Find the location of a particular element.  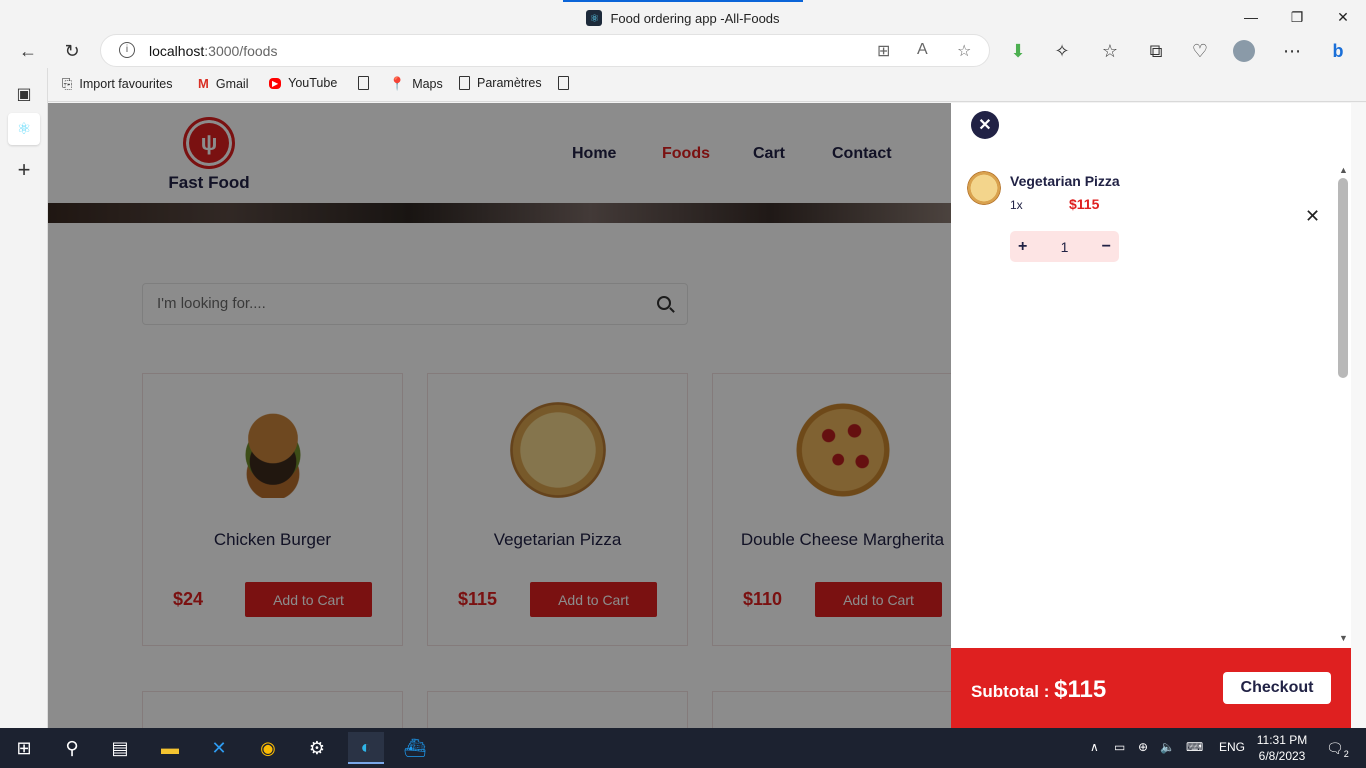

extensions-icon: ✧ is located at coordinates (1062, 51).